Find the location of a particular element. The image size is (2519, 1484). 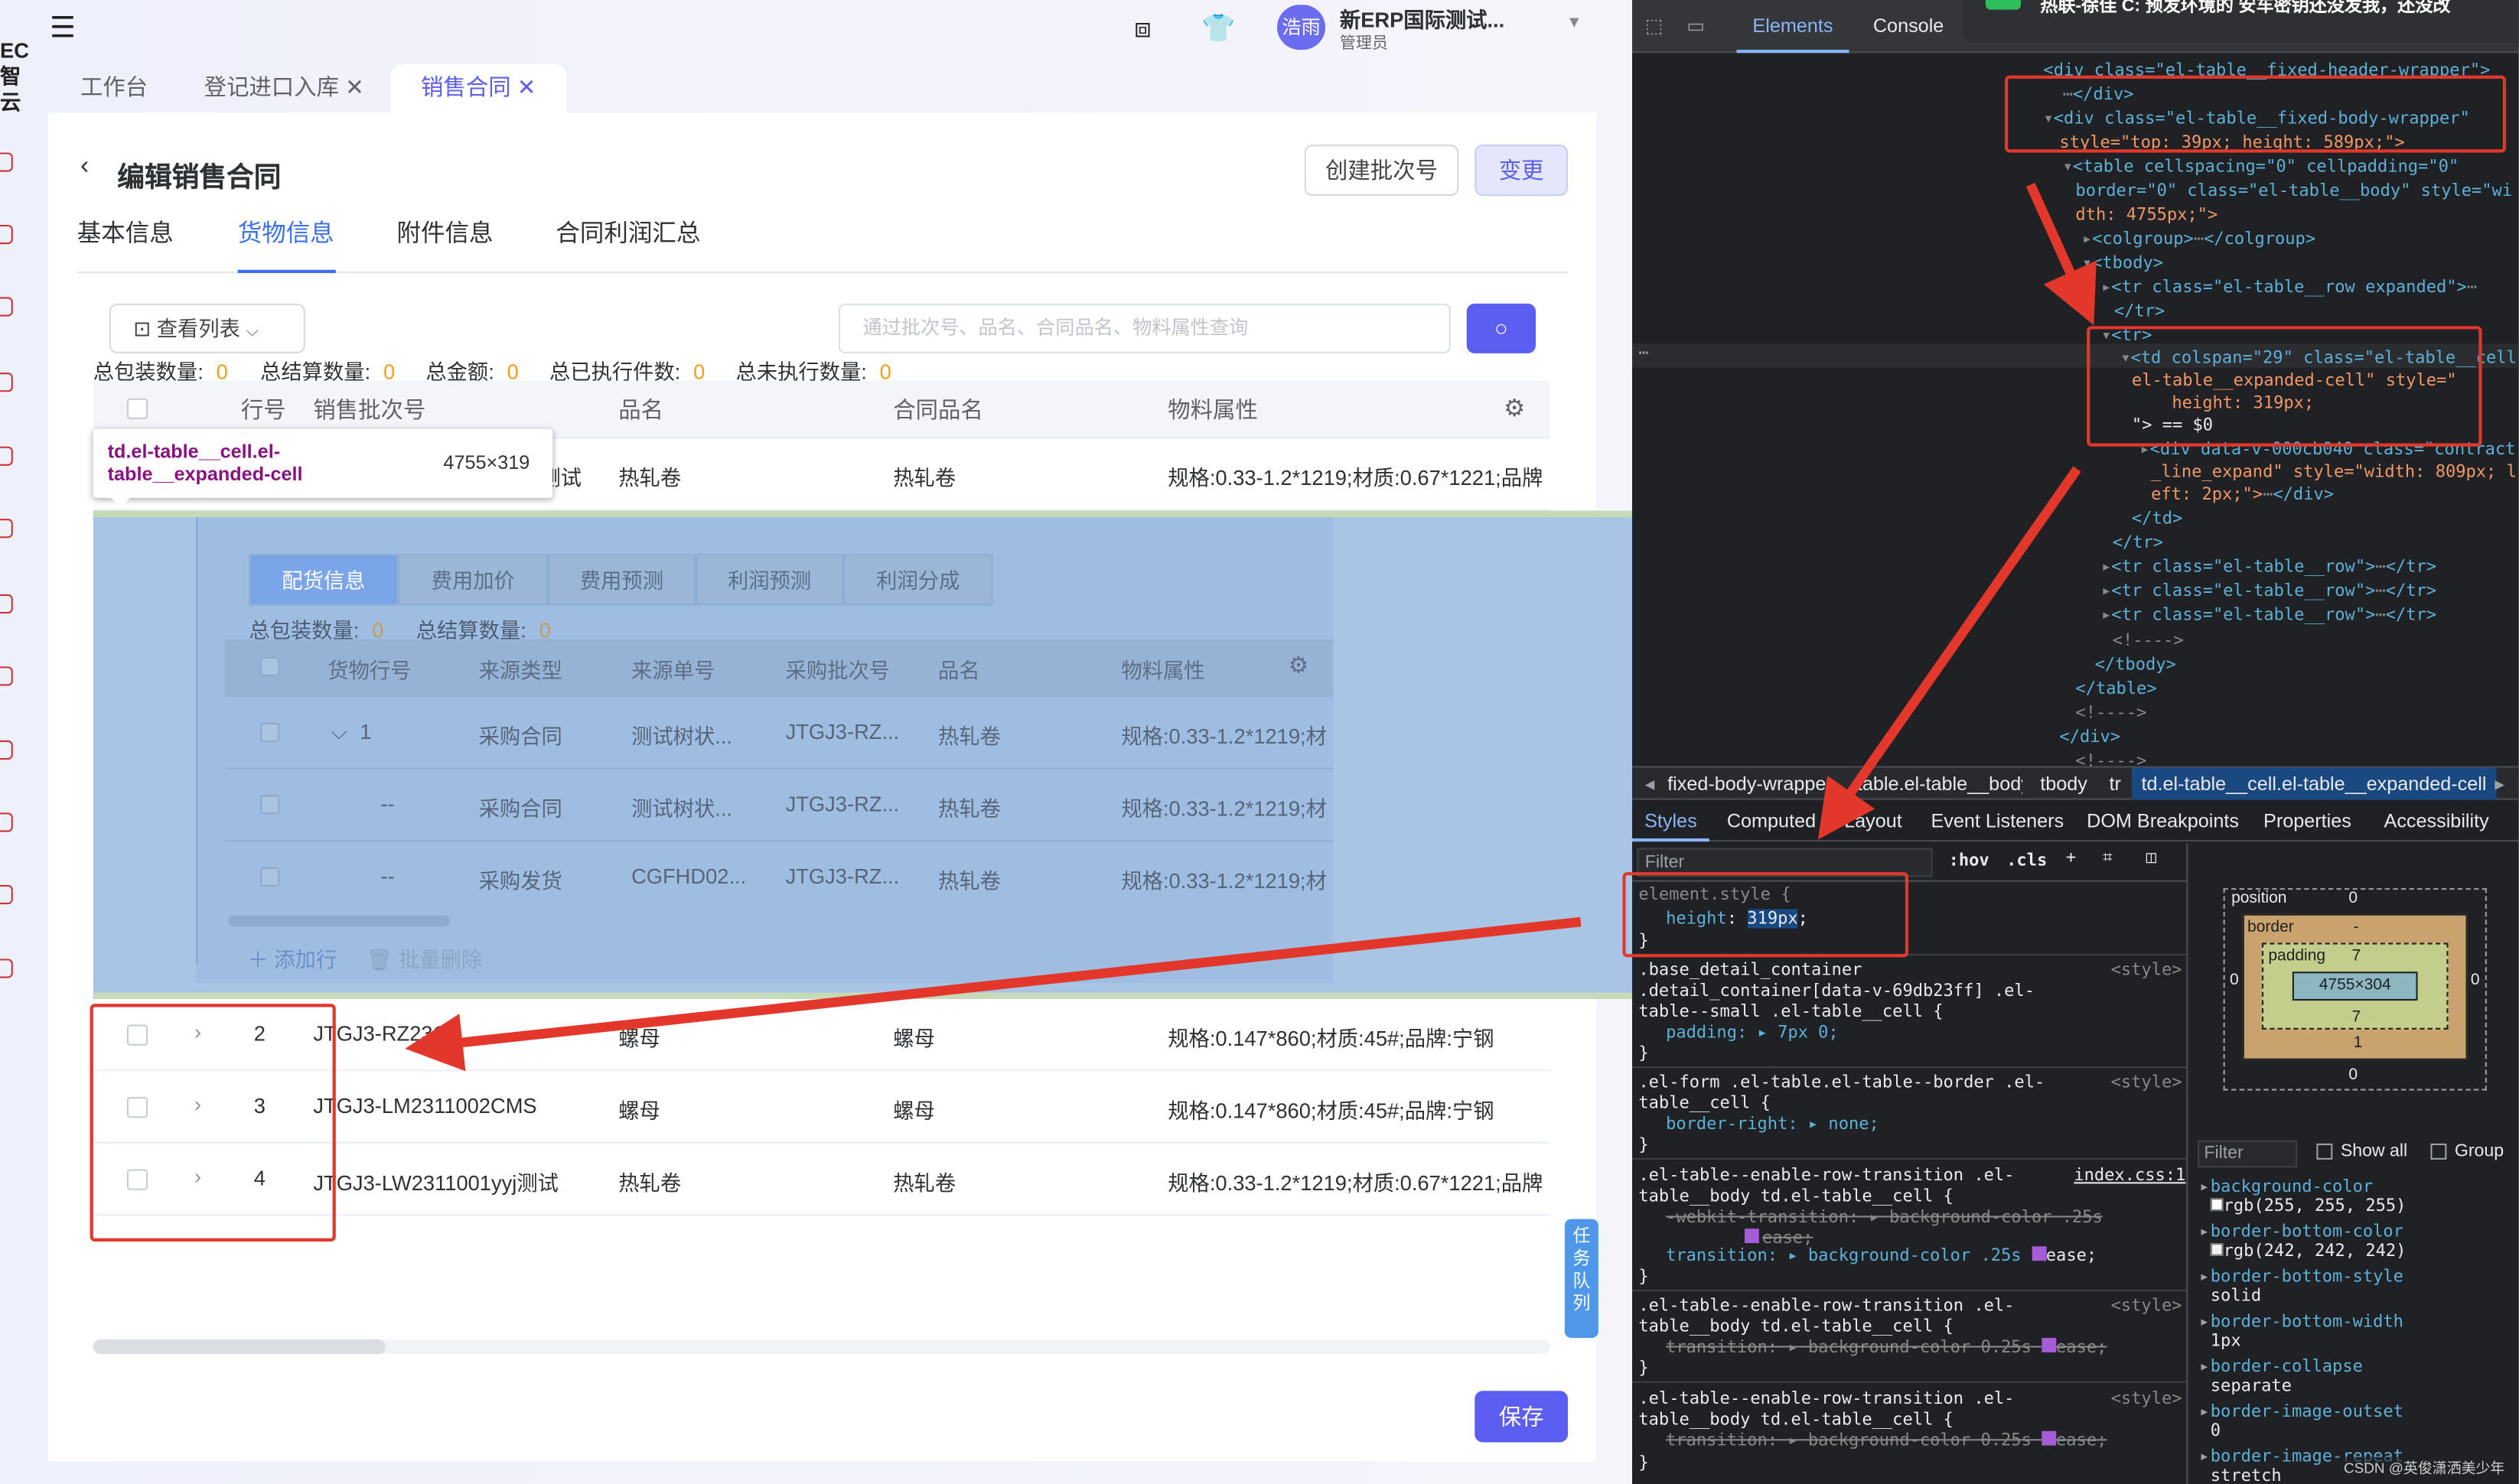

screen-icon: ⧈ is located at coordinates (1143, 29).